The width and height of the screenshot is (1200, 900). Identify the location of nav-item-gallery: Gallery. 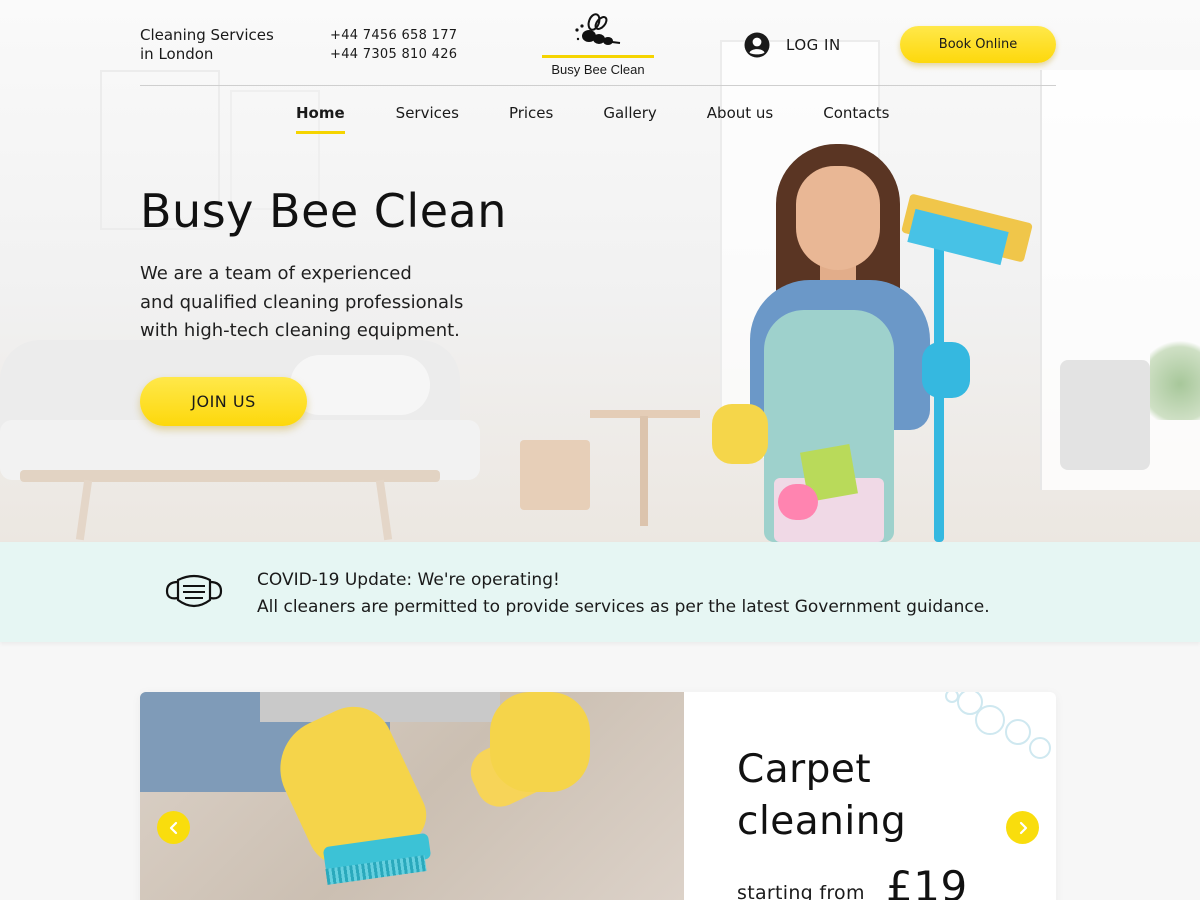
(629, 118).